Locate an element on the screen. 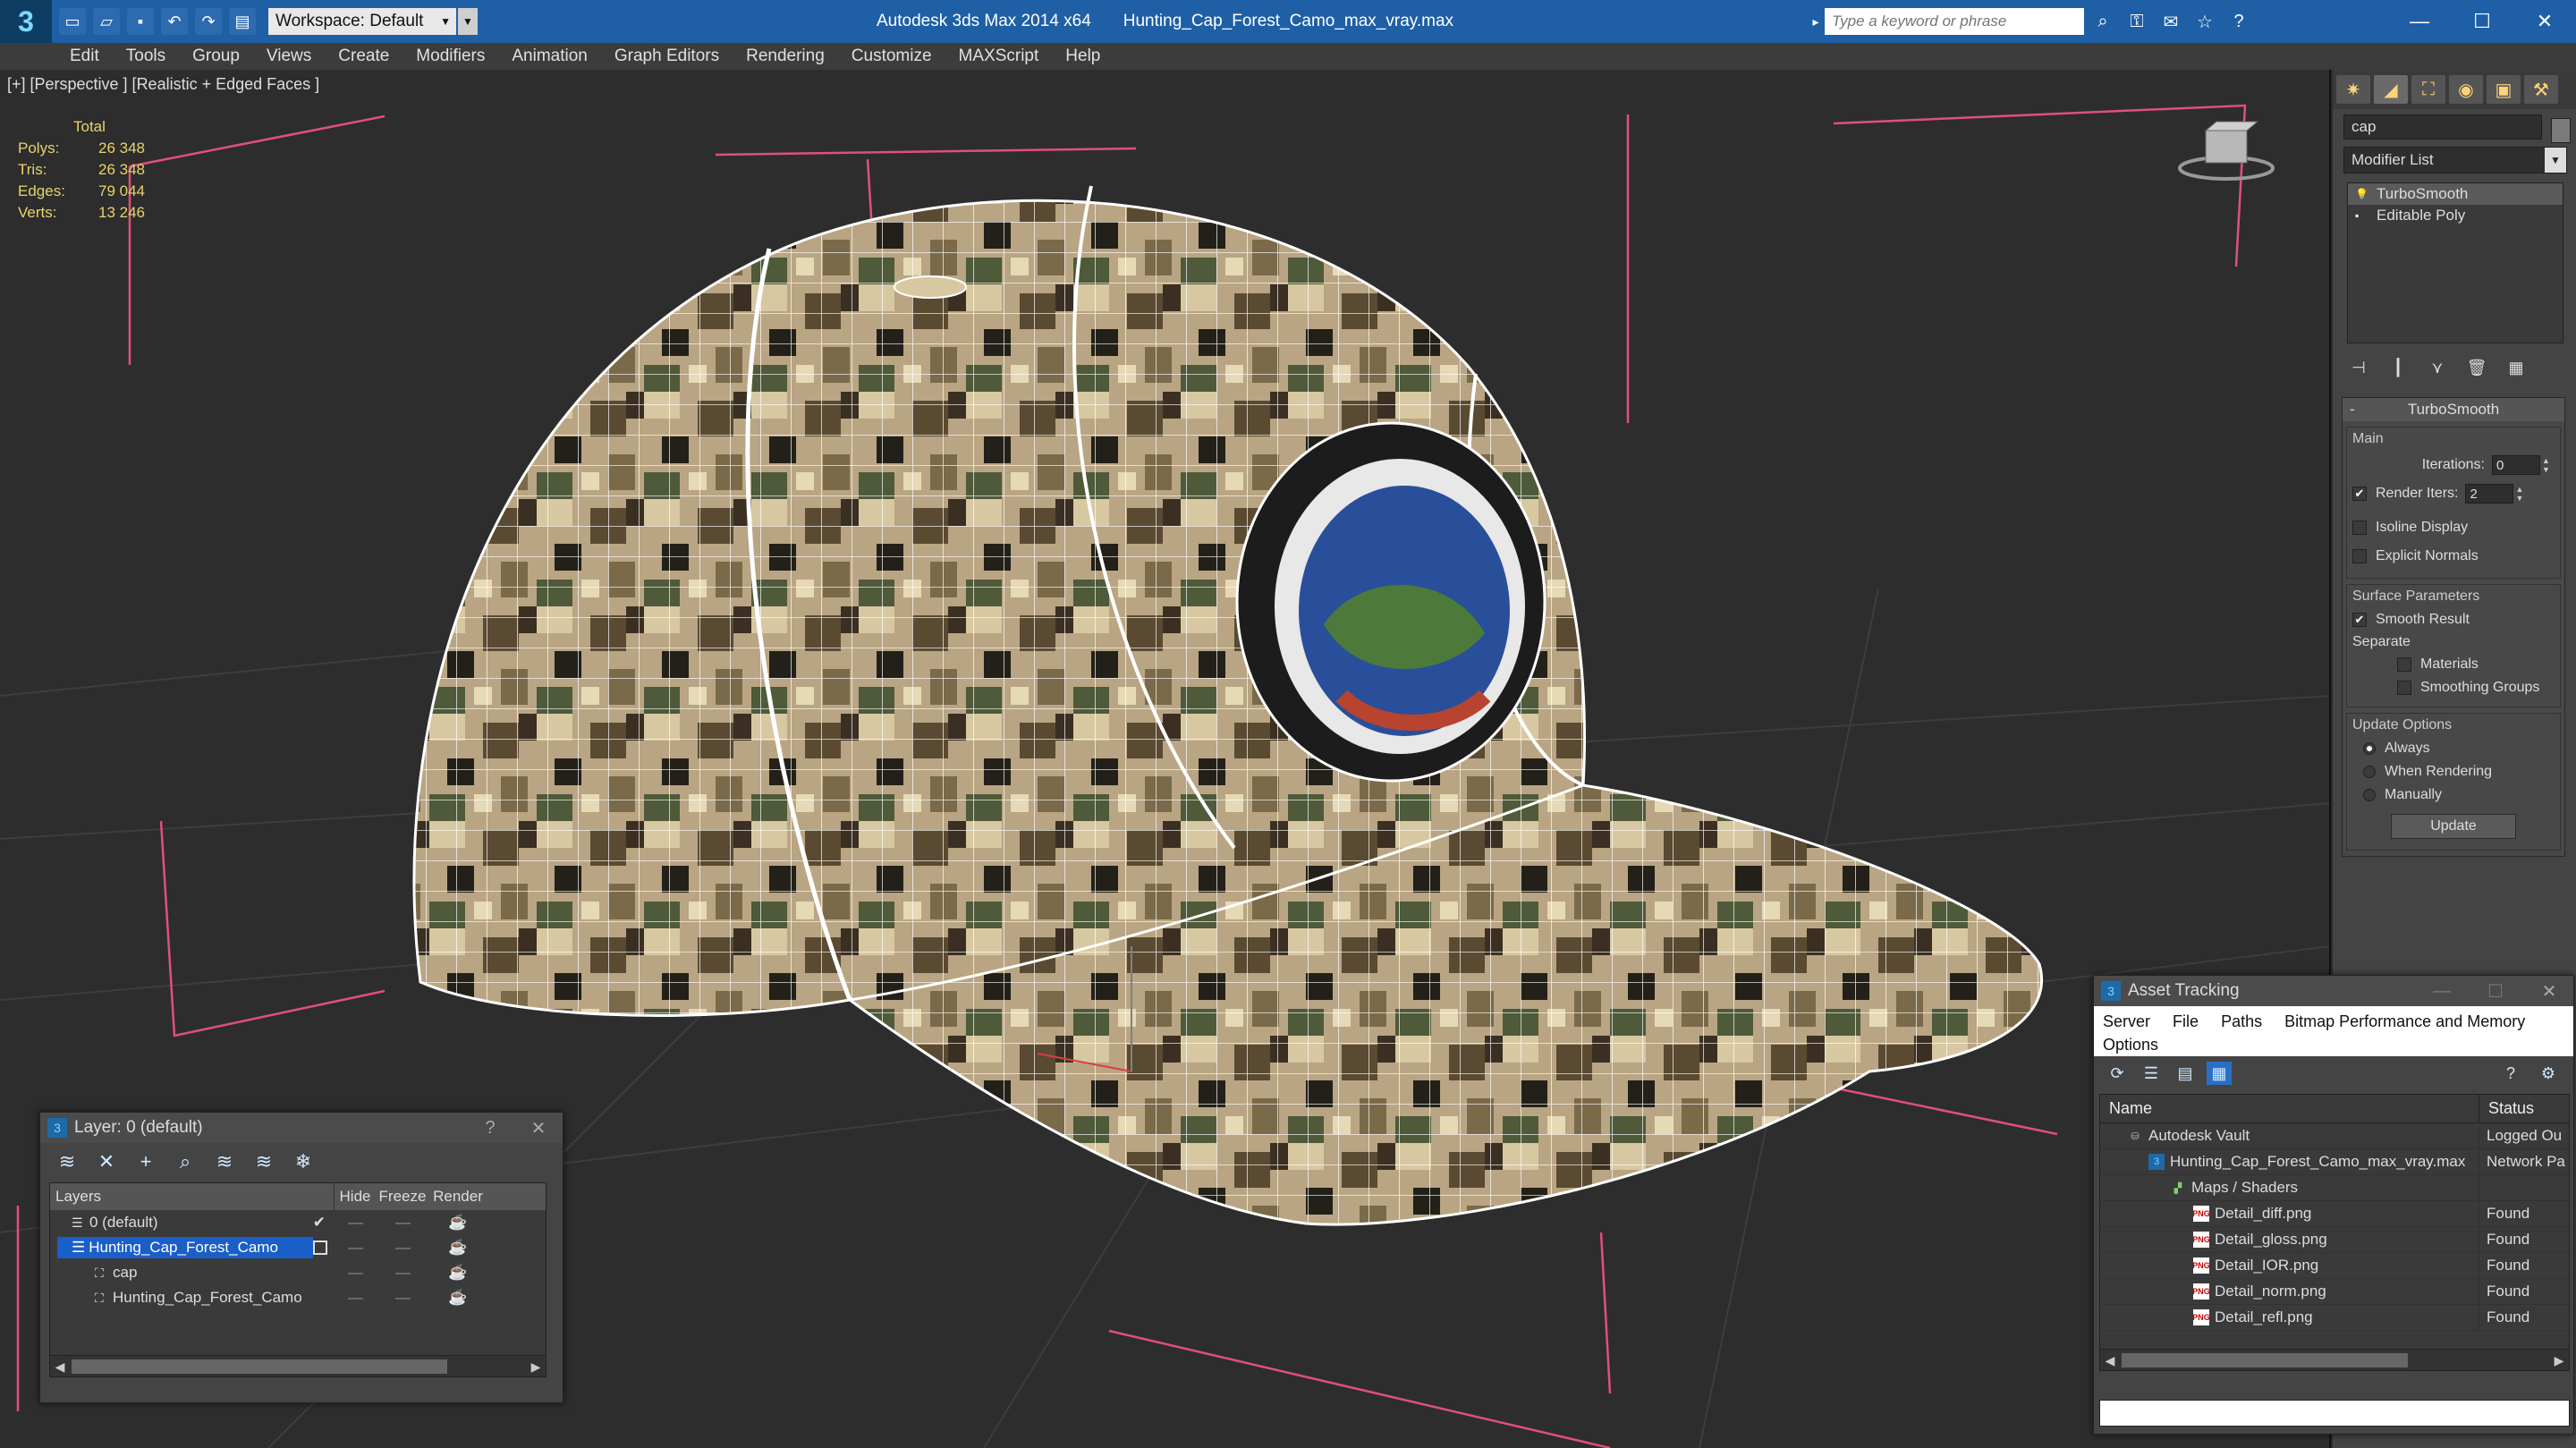 The height and width of the screenshot is (1448, 2576). menu-tools: Tools is located at coordinates (145, 57).